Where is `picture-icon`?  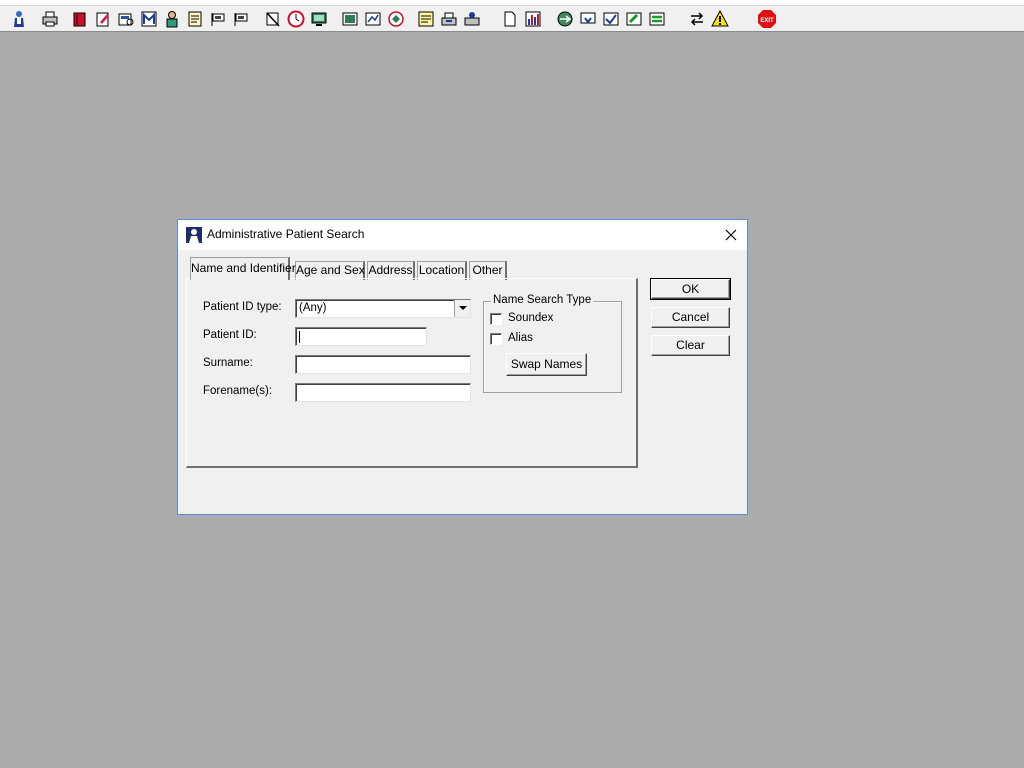
picture-icon is located at coordinates (350, 19).